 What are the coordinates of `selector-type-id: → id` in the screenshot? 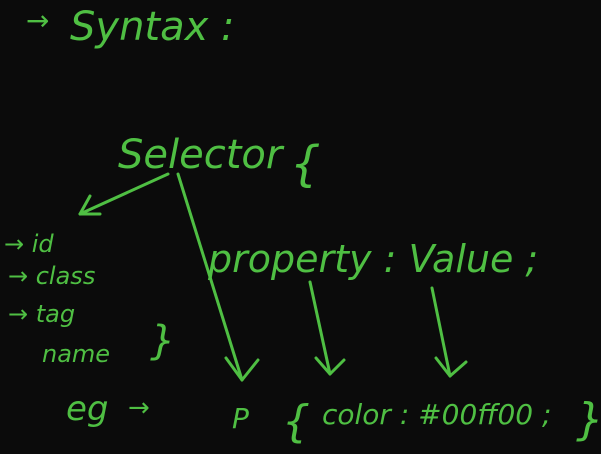 It's located at (29, 244).